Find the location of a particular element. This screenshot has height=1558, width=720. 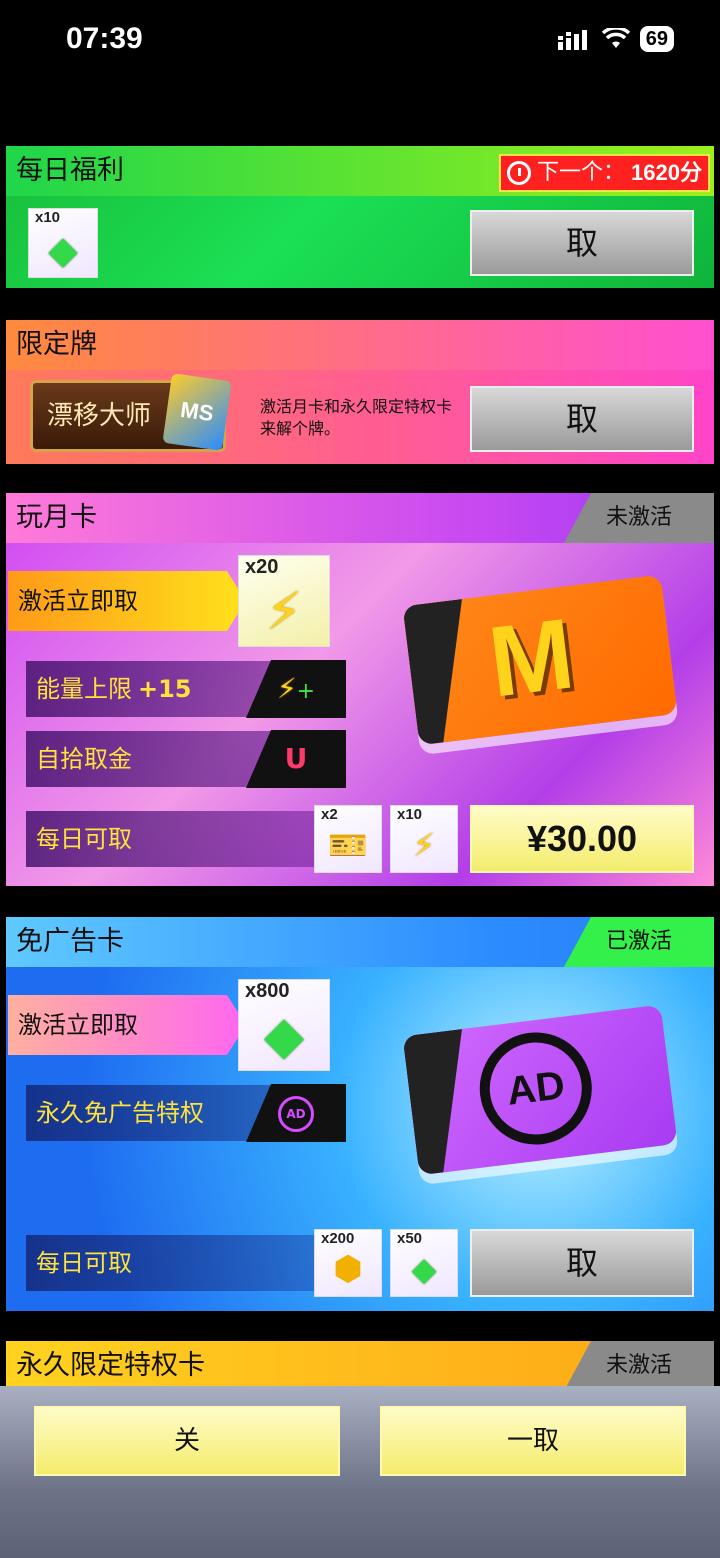

limited-card-description: 激活月卡和永久限定特权卡来解个牌。 is located at coordinates (356, 417).